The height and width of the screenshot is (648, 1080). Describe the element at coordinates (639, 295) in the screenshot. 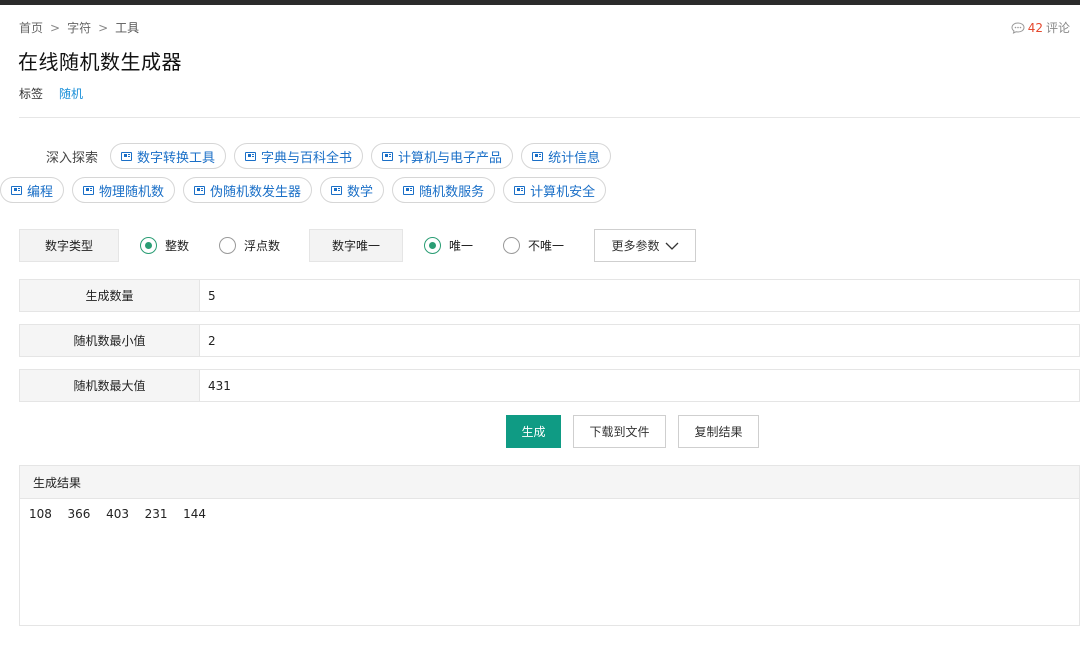

I see `count-input` at that location.